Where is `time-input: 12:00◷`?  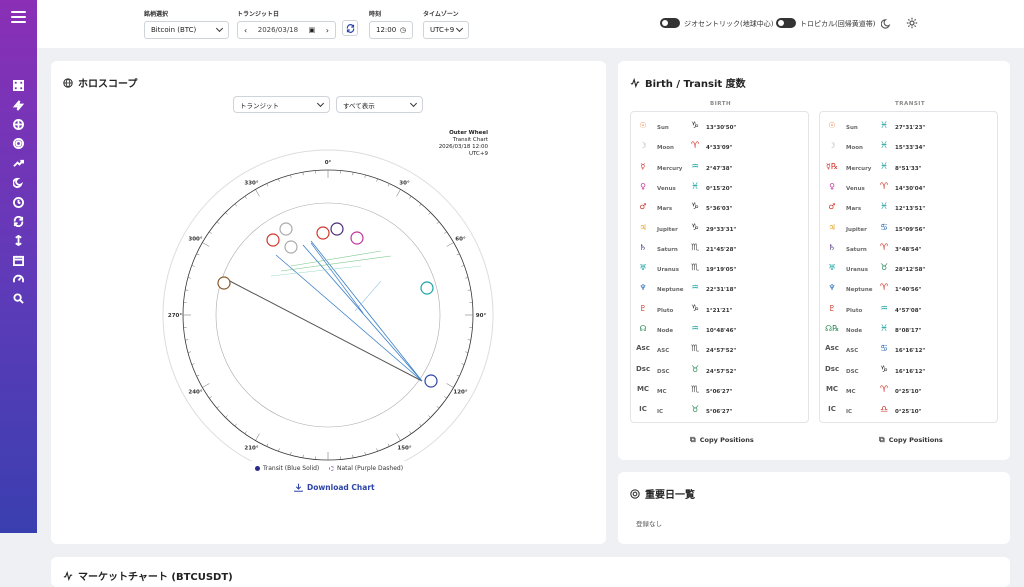 time-input: 12:00◷ is located at coordinates (391, 30).